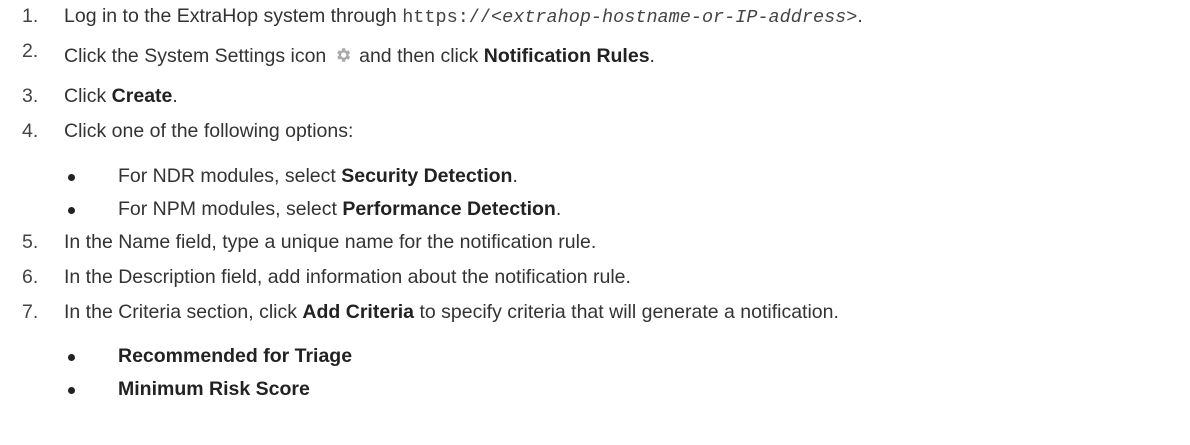 The width and height of the screenshot is (1190, 445). What do you see at coordinates (447, 17) in the screenshot?
I see `url-prefix: https://` at bounding box center [447, 17].